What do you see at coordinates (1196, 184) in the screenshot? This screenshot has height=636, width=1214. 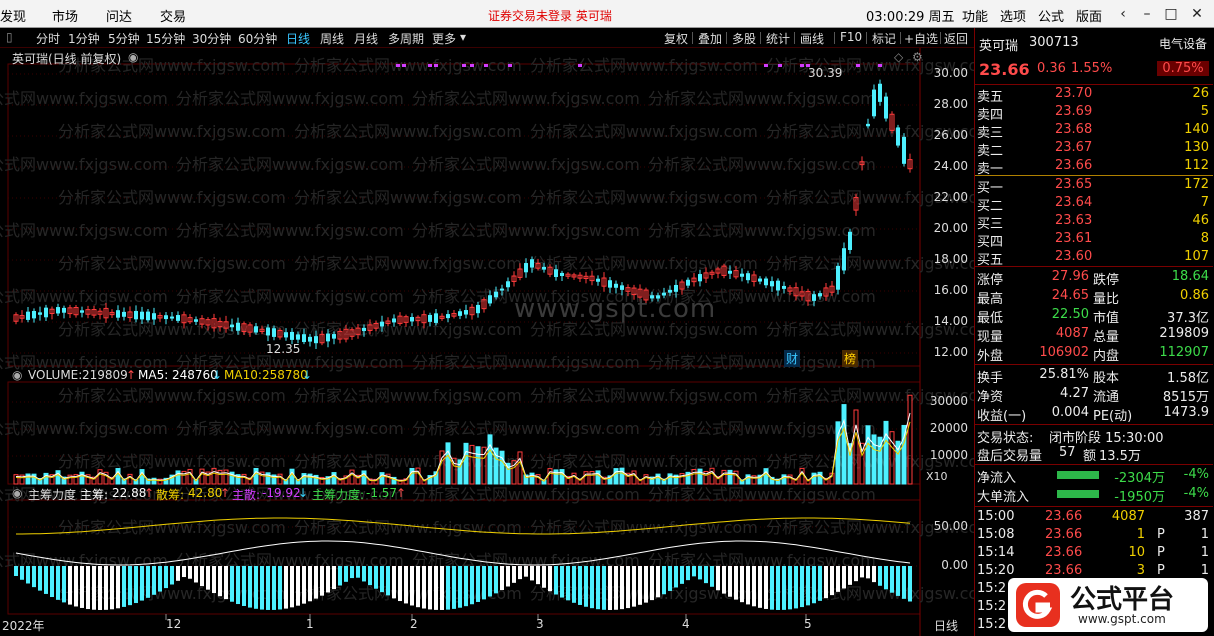 I see `bid-volume: 172` at bounding box center [1196, 184].